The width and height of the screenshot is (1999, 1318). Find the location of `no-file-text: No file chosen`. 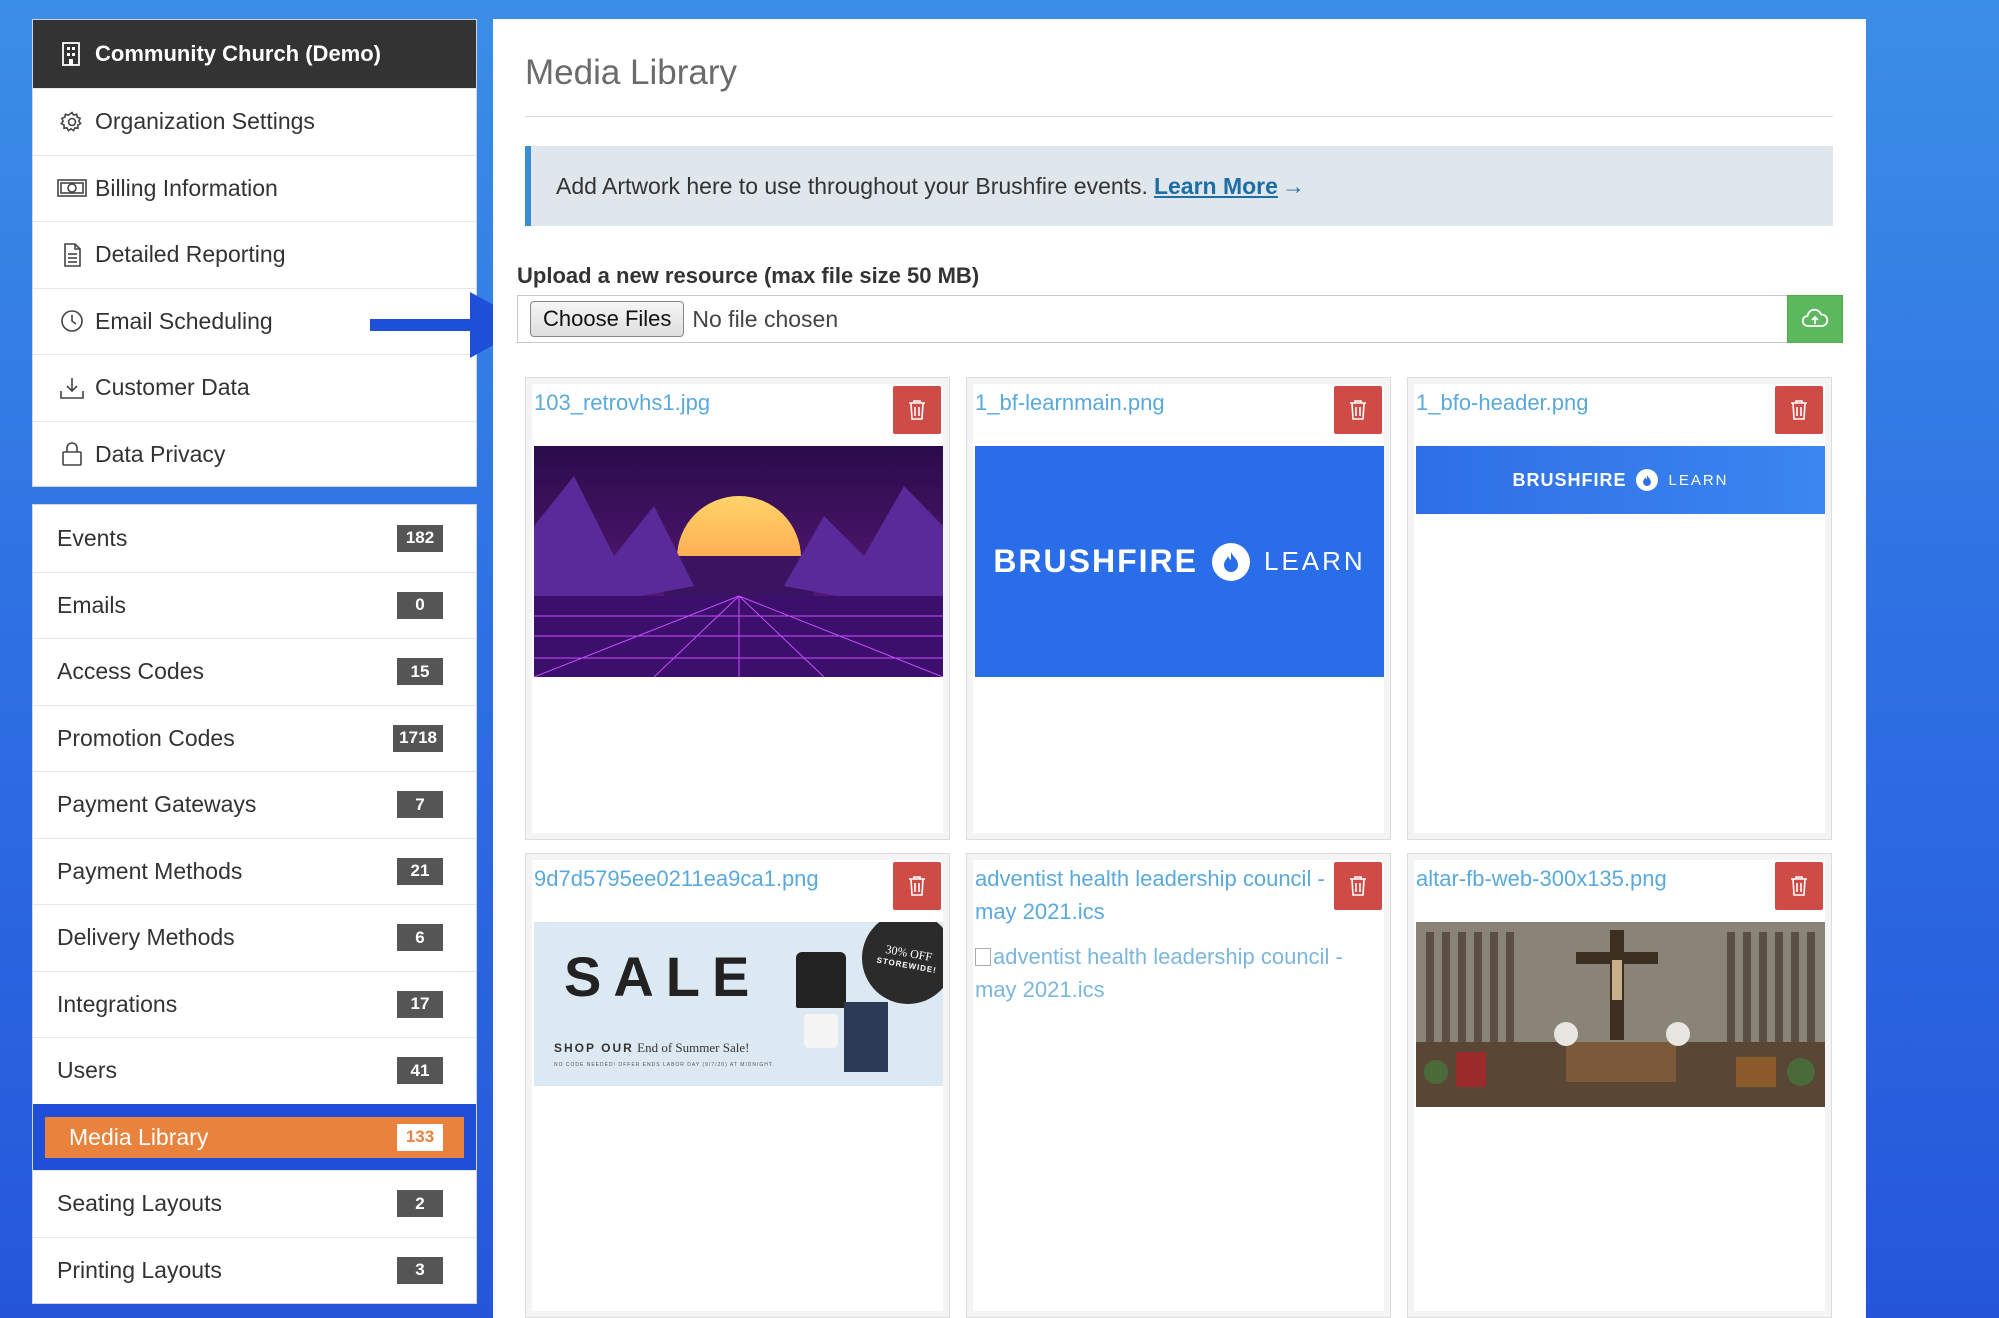

no-file-text: No file chosen is located at coordinates (765, 318).